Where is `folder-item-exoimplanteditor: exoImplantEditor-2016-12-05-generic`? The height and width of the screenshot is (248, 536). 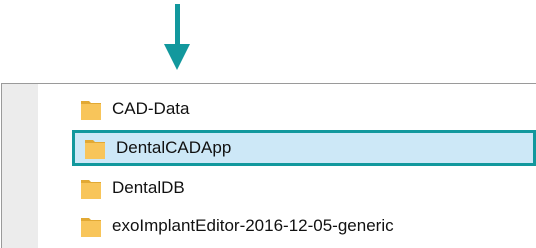
folder-item-exoimplanteditor: exoImplantEditor-2016-12-05-generic is located at coordinates (308, 226).